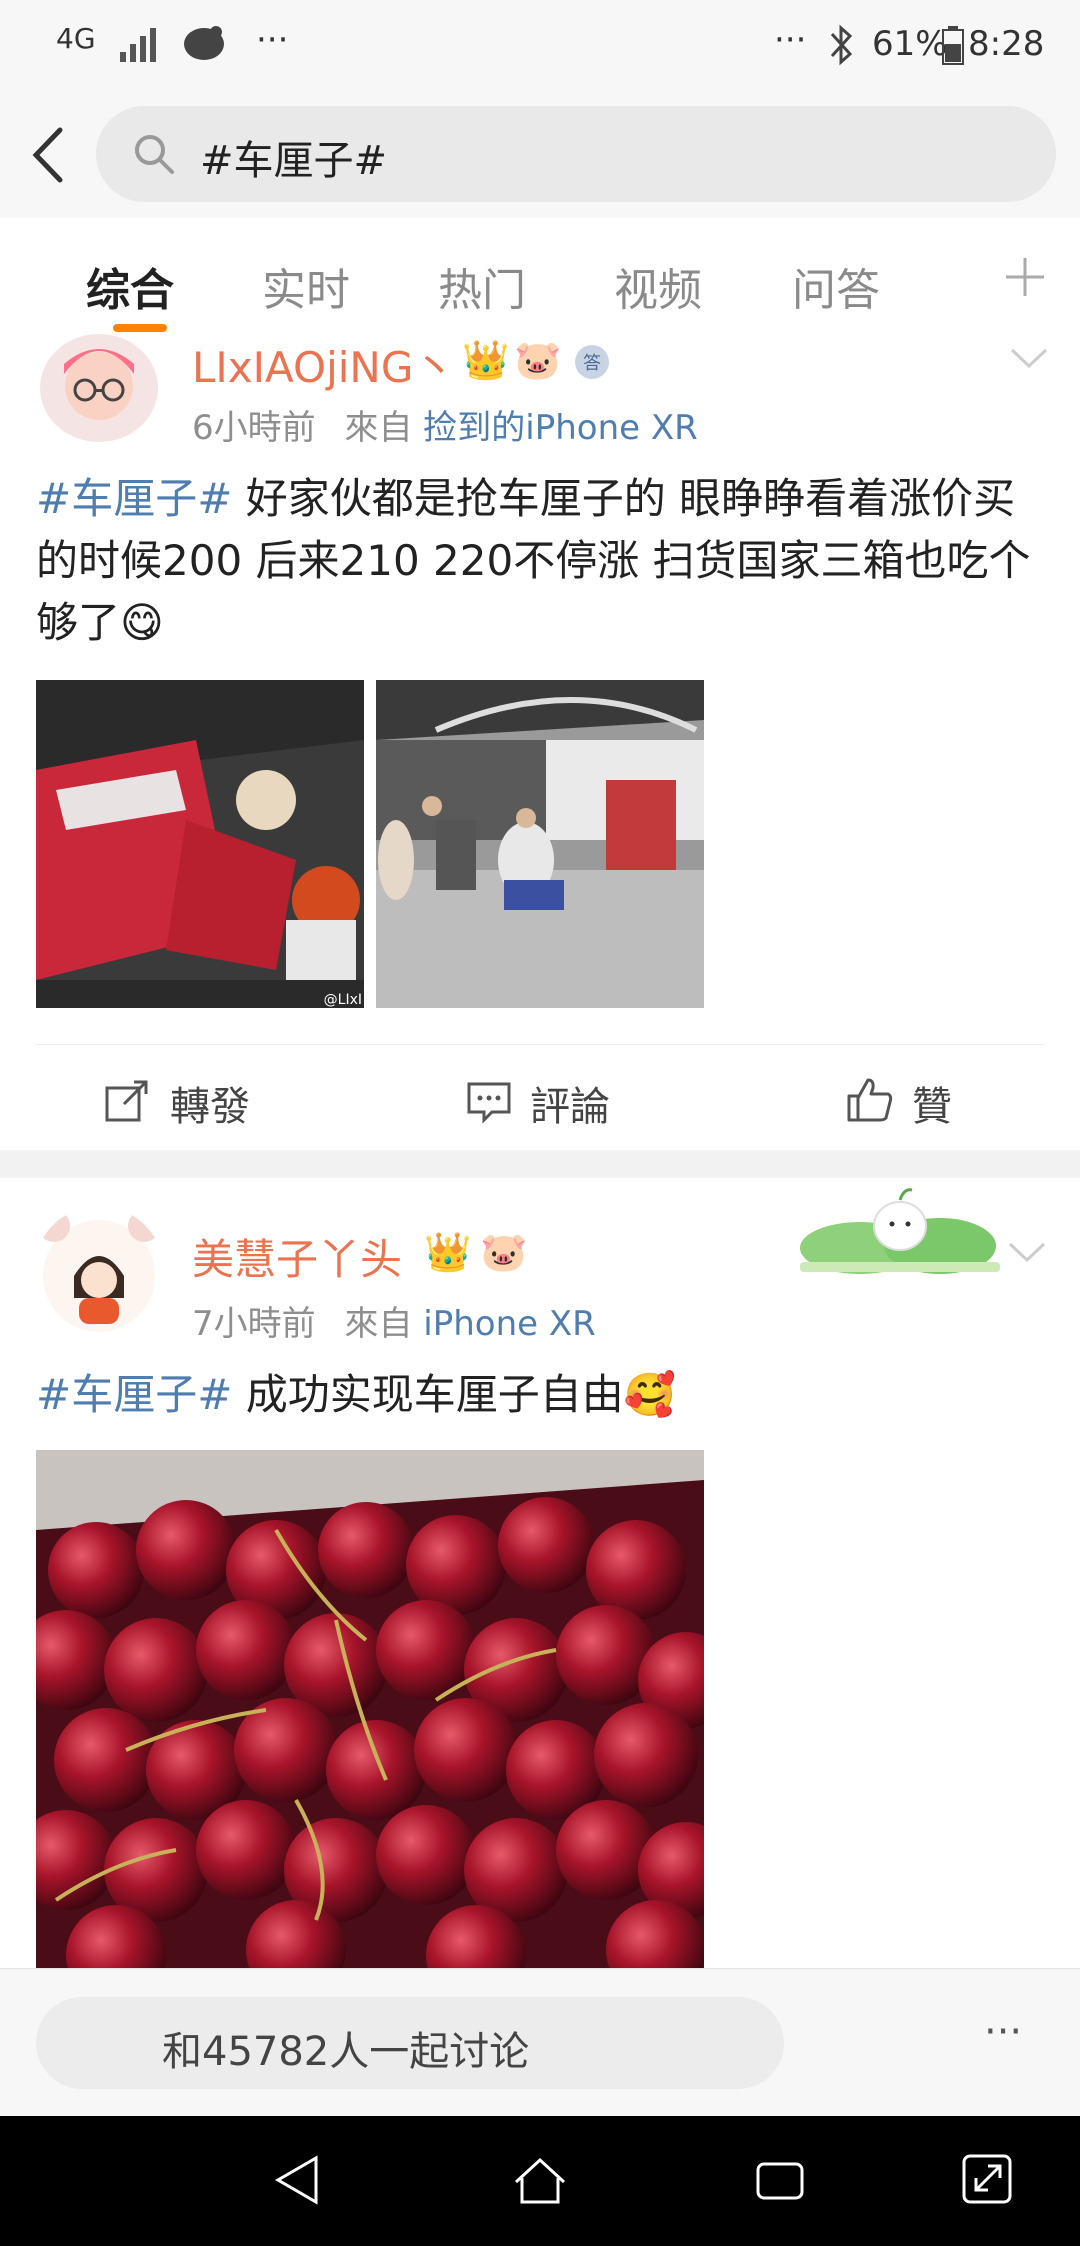  I want to click on network-indicator: 4G, so click(76, 38).